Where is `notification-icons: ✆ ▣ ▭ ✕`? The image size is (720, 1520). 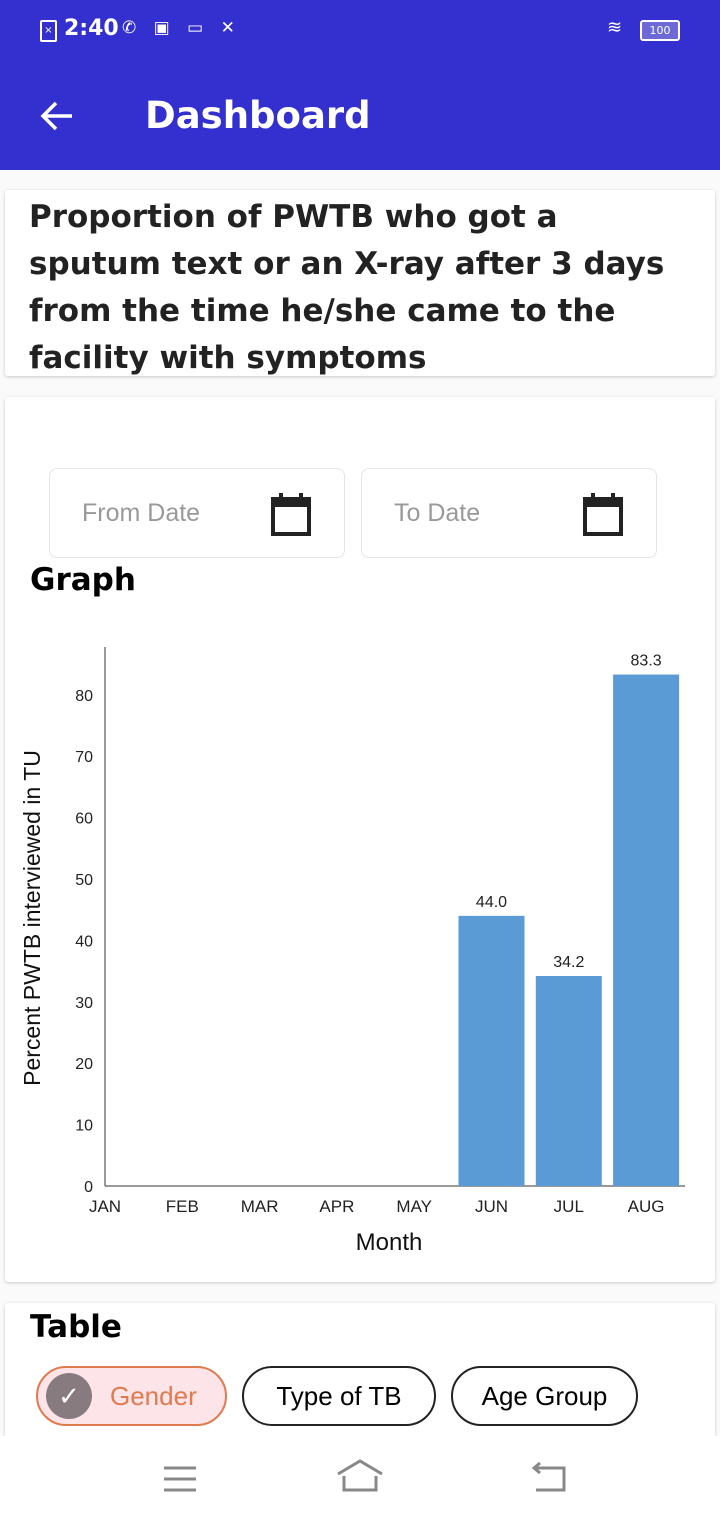
notification-icons: ✆ ▣ ▭ ✕ is located at coordinates (181, 28).